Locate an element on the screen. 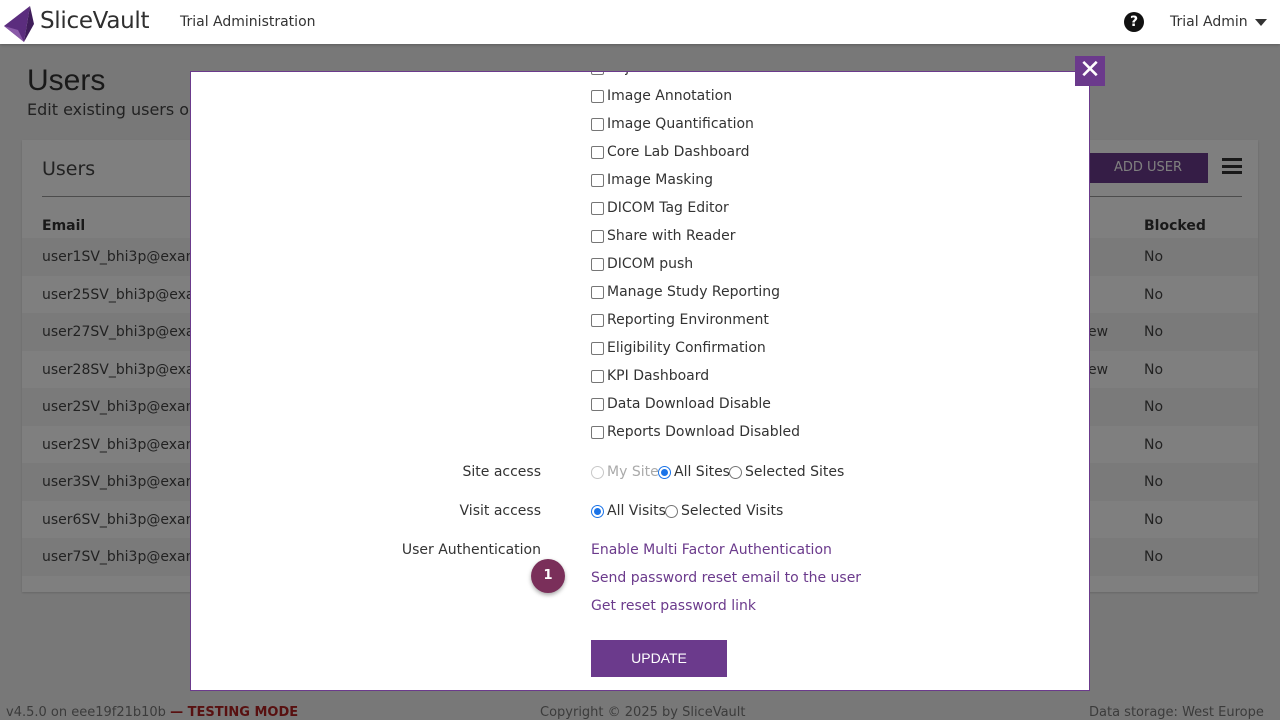  permission-label: Adjudicator is located at coordinates (647, 74).